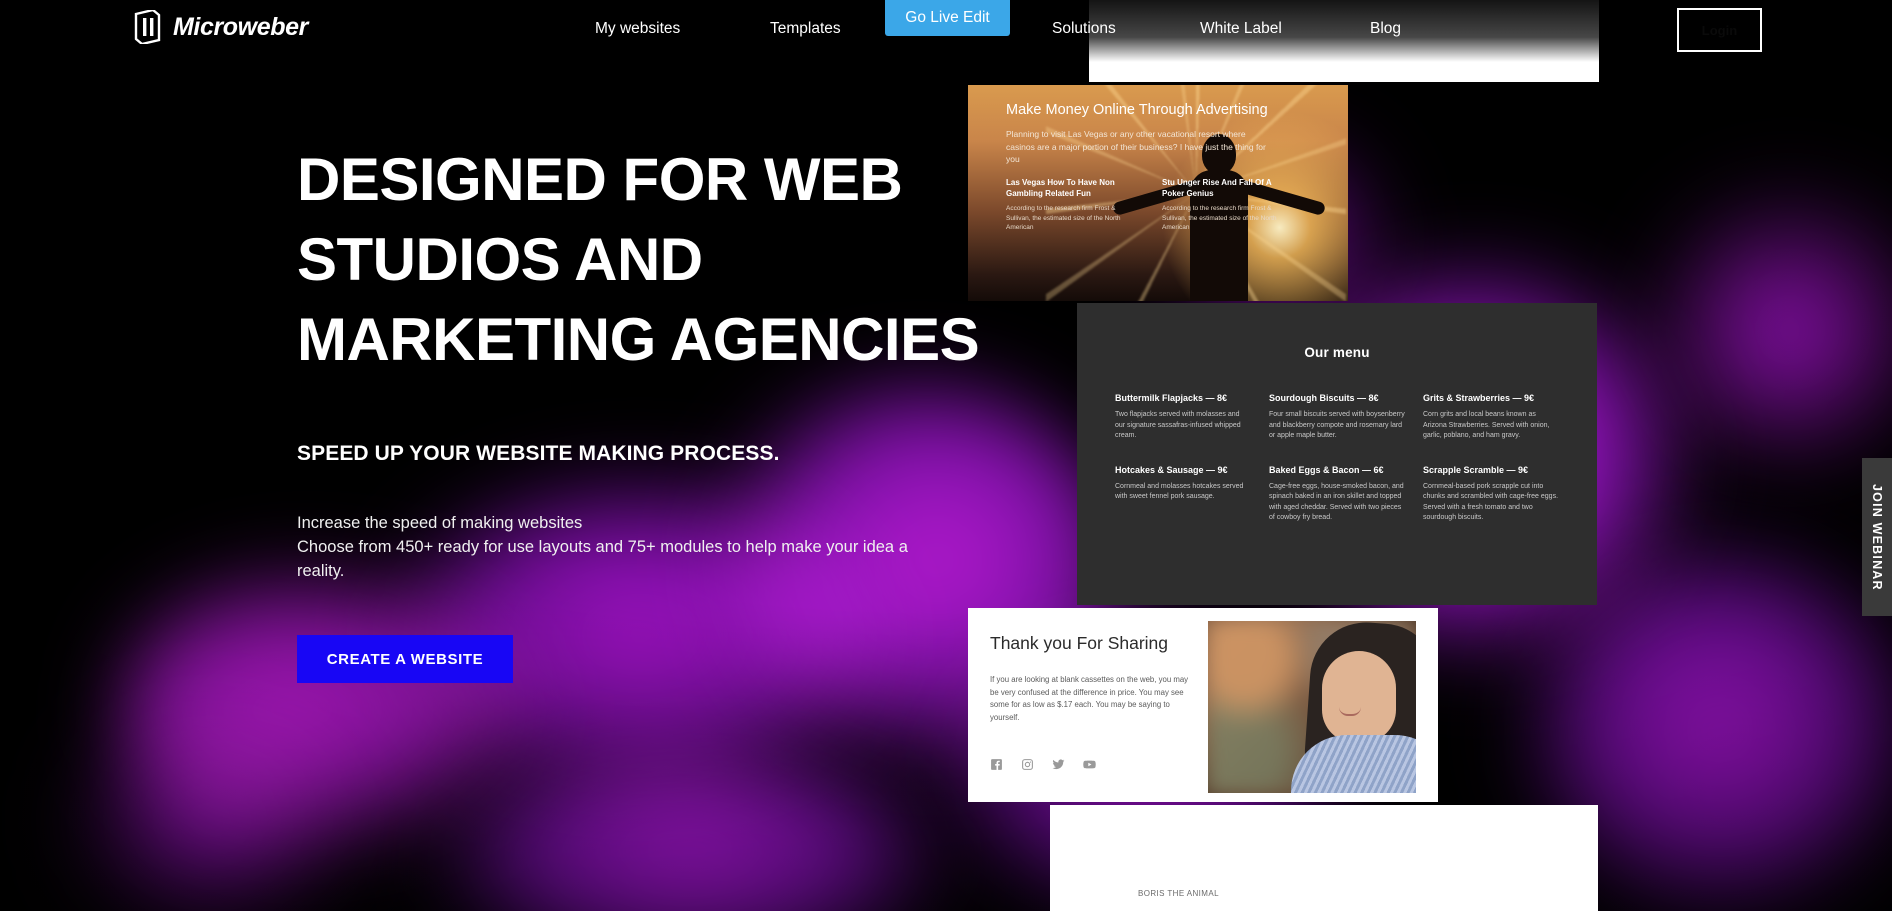  Describe the element at coordinates (1058, 764) in the screenshot. I see `twitter-icon` at that location.